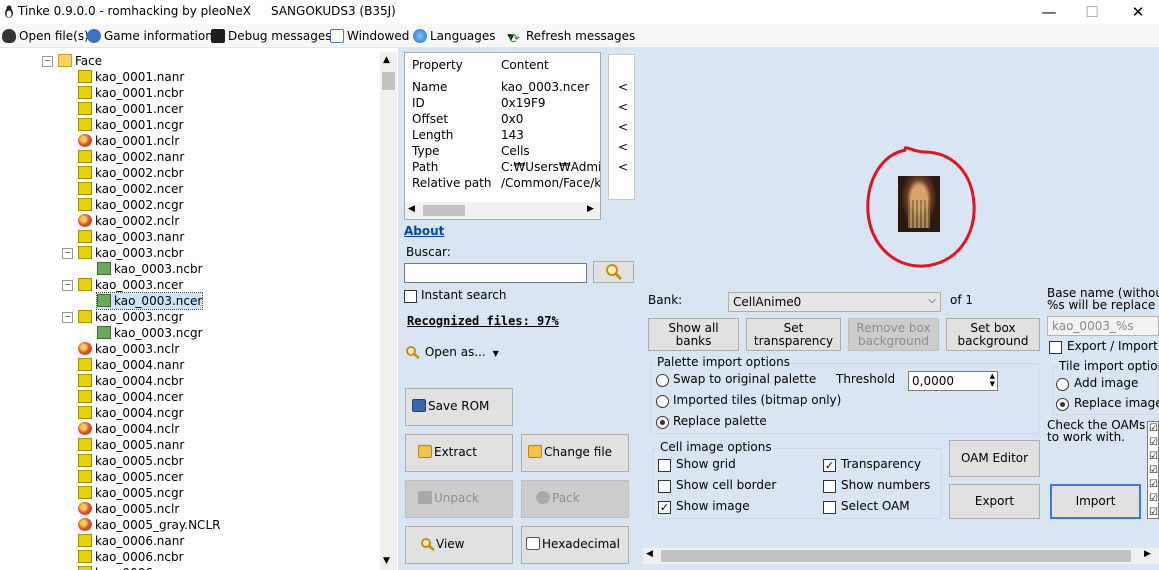  I want to click on languages-dropdown: Languages ▼, so click(463, 36).